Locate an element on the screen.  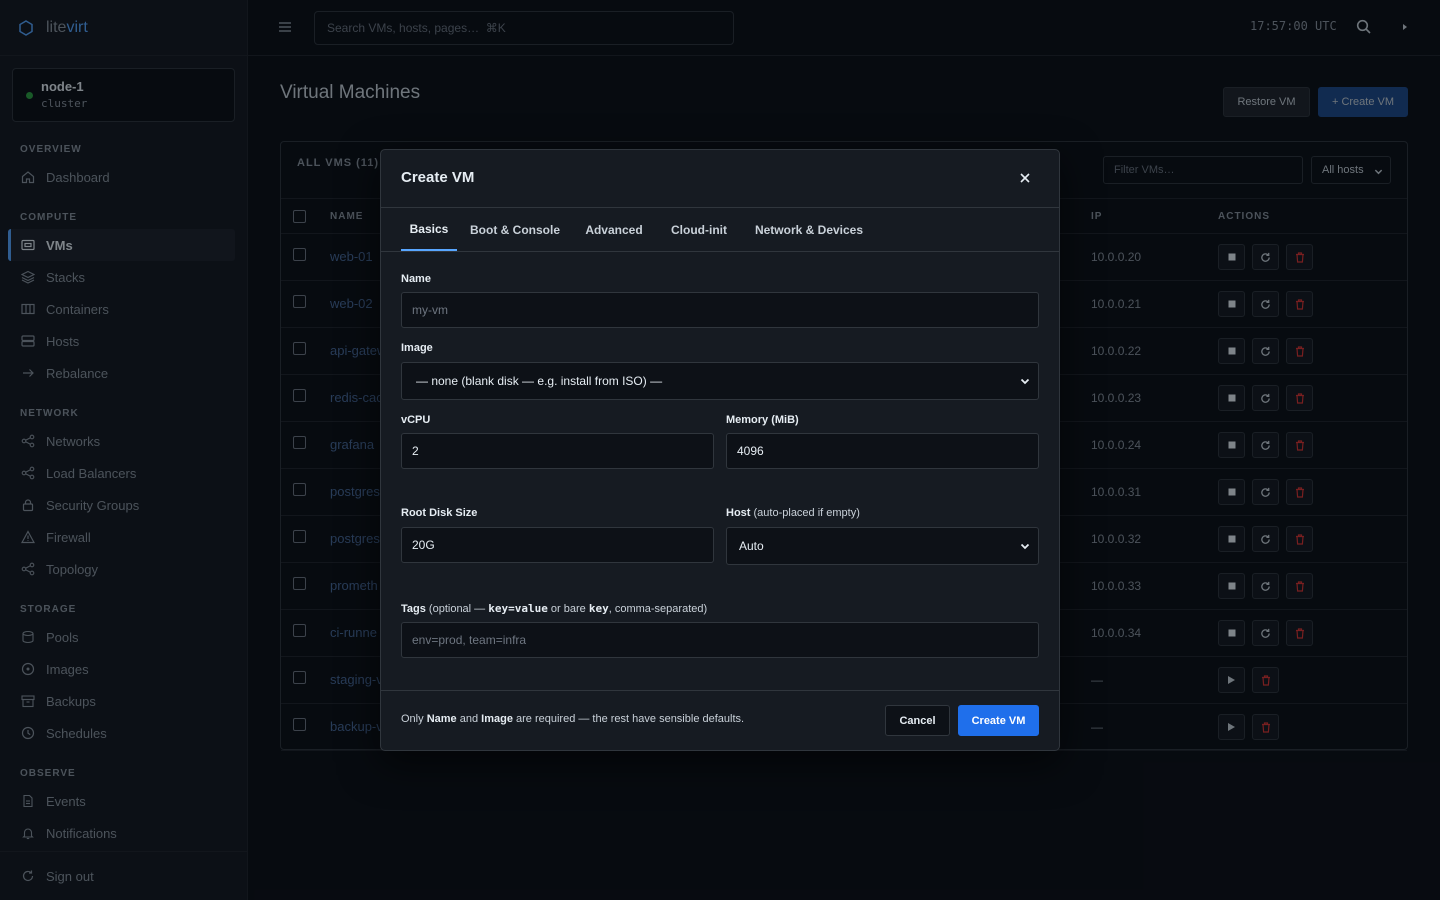
vcpu-label: vCPU is located at coordinates (416, 420).